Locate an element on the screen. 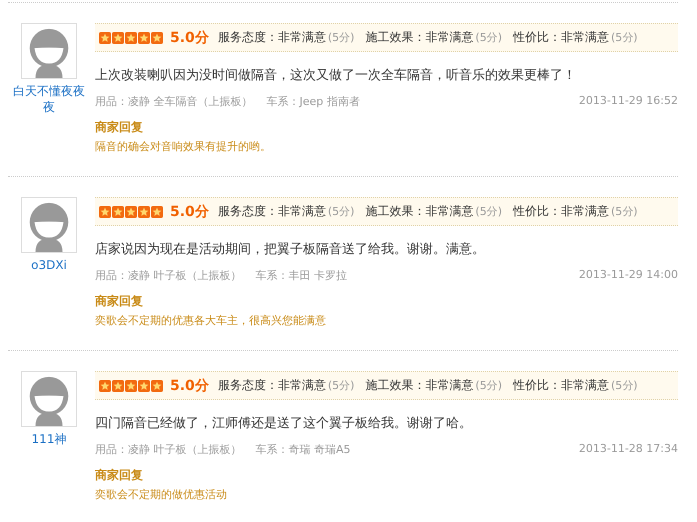  review-comment: 四门隔音已经做了，江师傅还是送了这个翼子板给我。谢谢了哈。 is located at coordinates (284, 423).